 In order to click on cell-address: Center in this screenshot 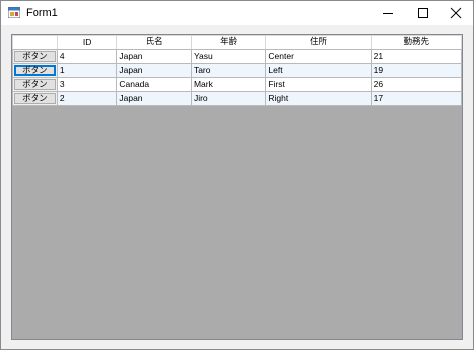, I will do `click(318, 56)`.